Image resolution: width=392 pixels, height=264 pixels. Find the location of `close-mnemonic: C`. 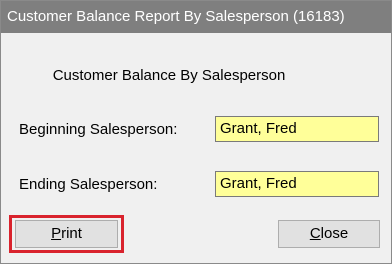

close-mnemonic: C is located at coordinates (315, 233).